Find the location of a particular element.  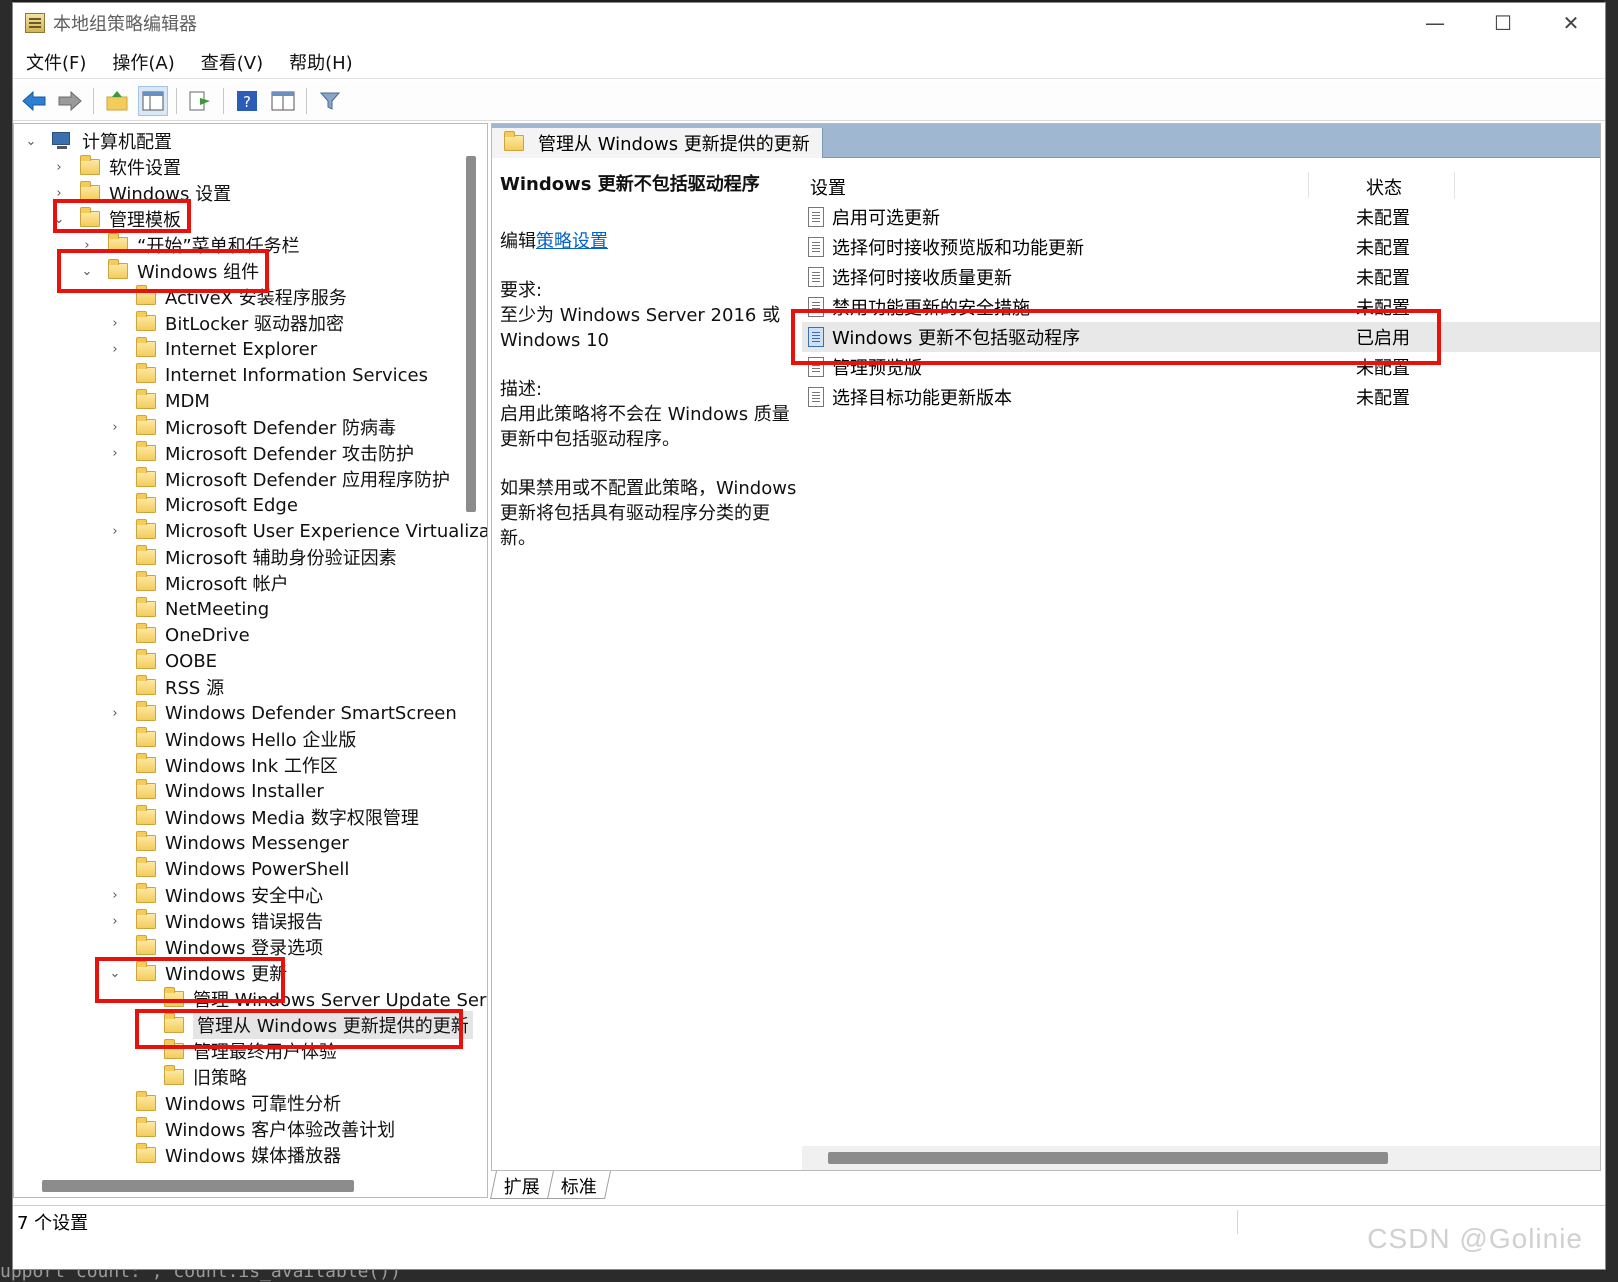

tab-standard: 标准 is located at coordinates (579, 1185).